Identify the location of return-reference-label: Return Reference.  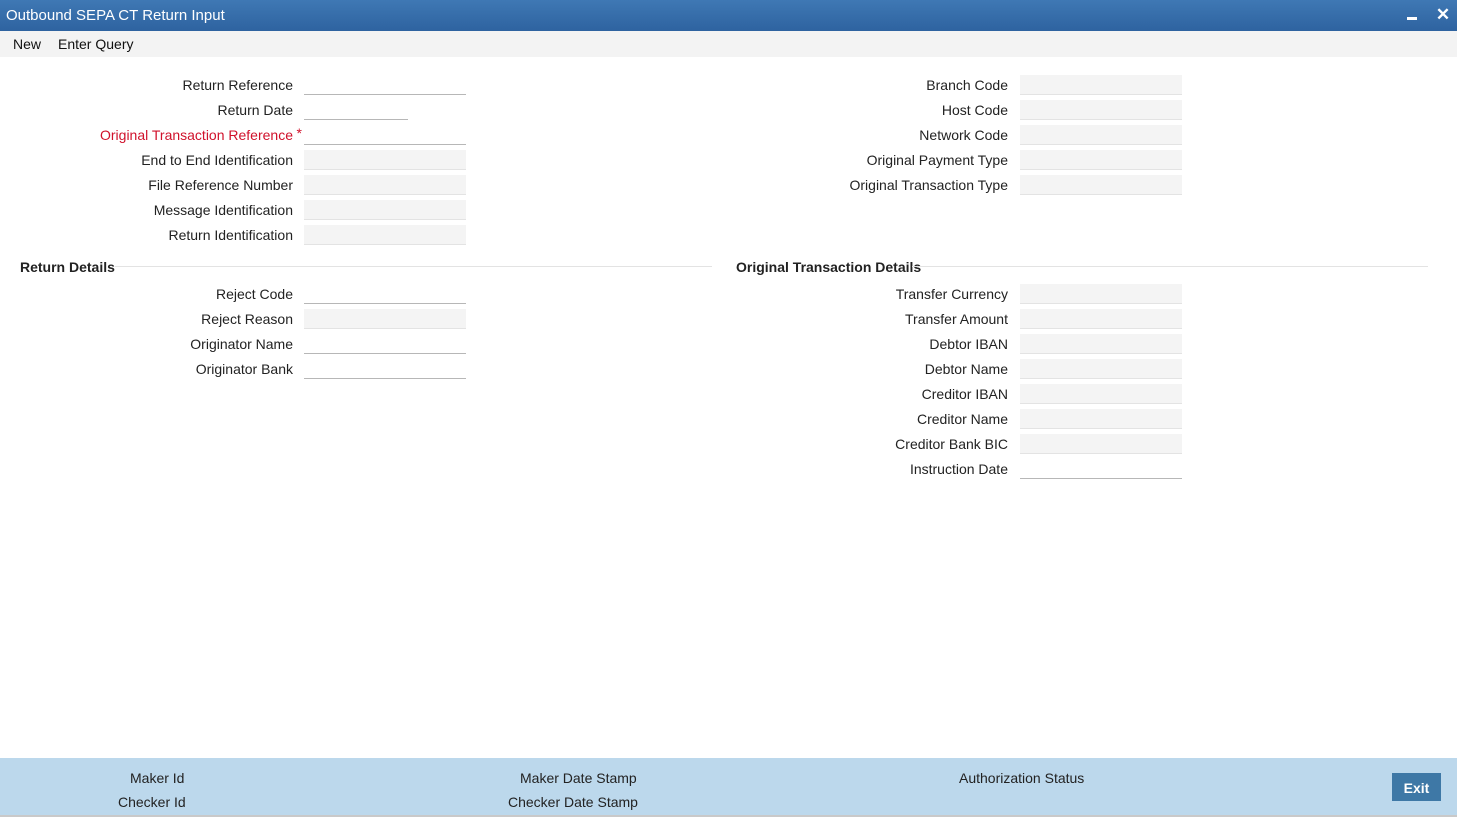
(237, 85).